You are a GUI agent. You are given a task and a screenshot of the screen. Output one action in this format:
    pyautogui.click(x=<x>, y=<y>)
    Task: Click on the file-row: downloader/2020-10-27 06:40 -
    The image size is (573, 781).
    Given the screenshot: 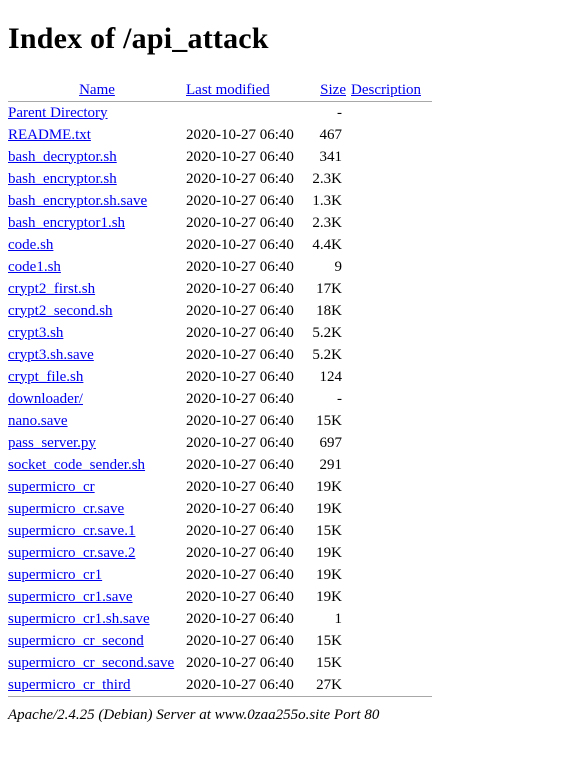 What is the action you would take?
    pyautogui.click(x=286, y=399)
    